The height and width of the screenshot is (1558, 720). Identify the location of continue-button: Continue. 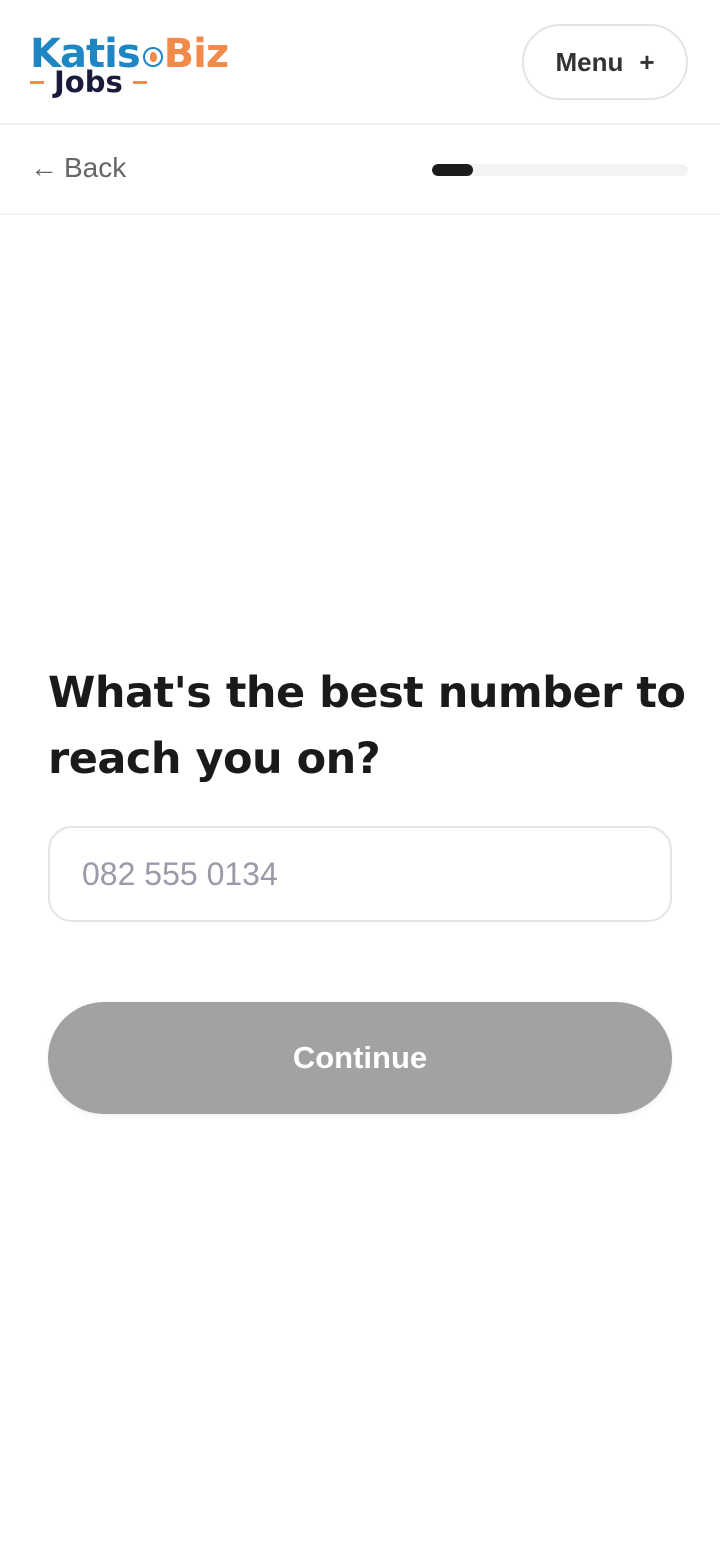
(360, 1058).